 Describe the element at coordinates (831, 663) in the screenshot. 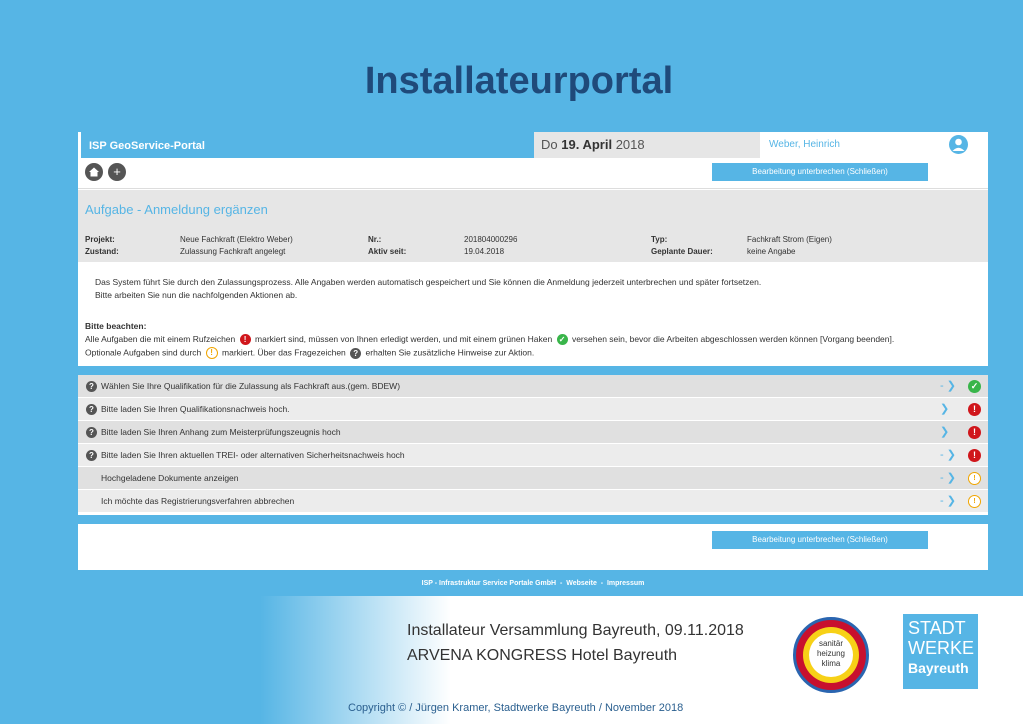

I see `shk-line-3: klima` at that location.